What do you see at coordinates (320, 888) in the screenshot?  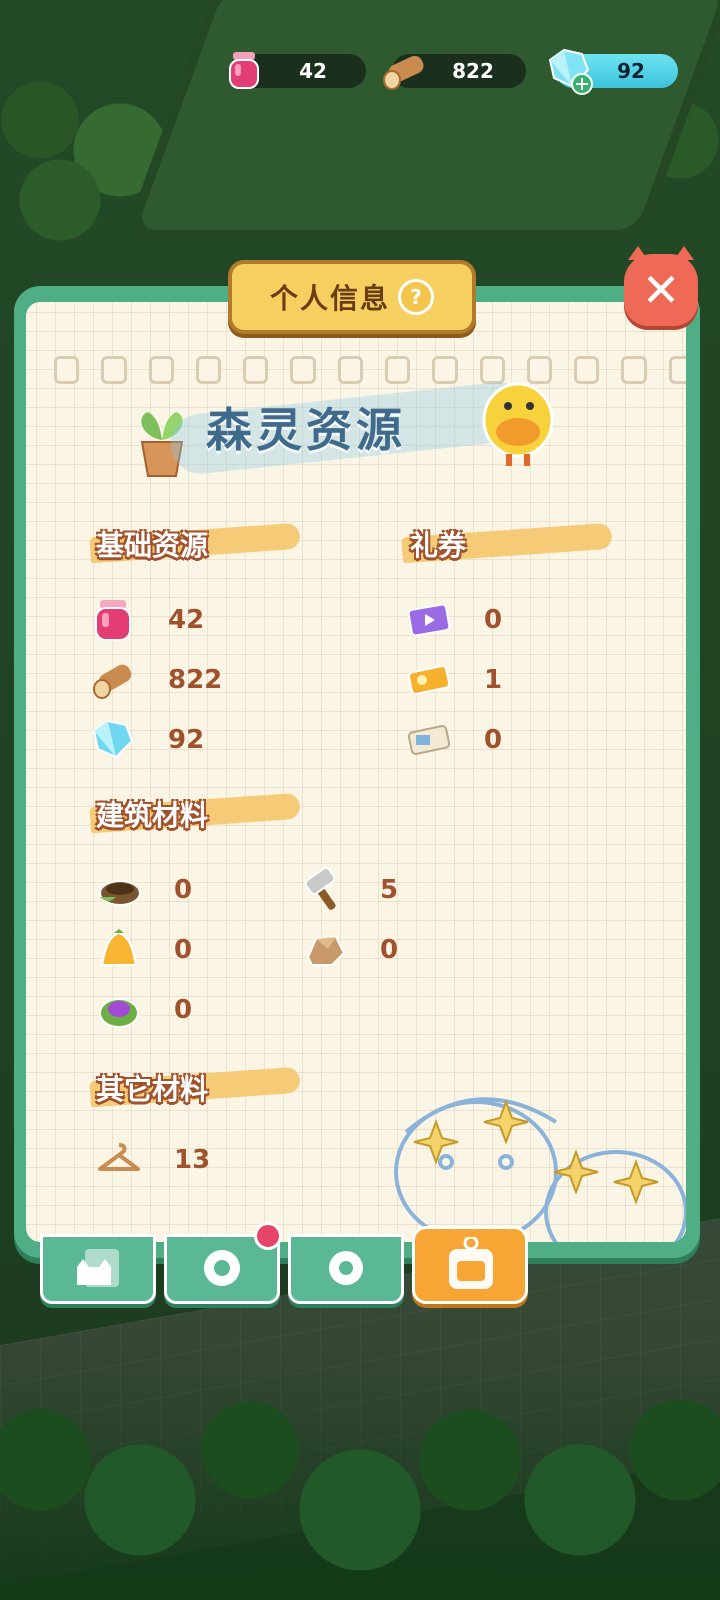 I see `hammer-icon` at bounding box center [320, 888].